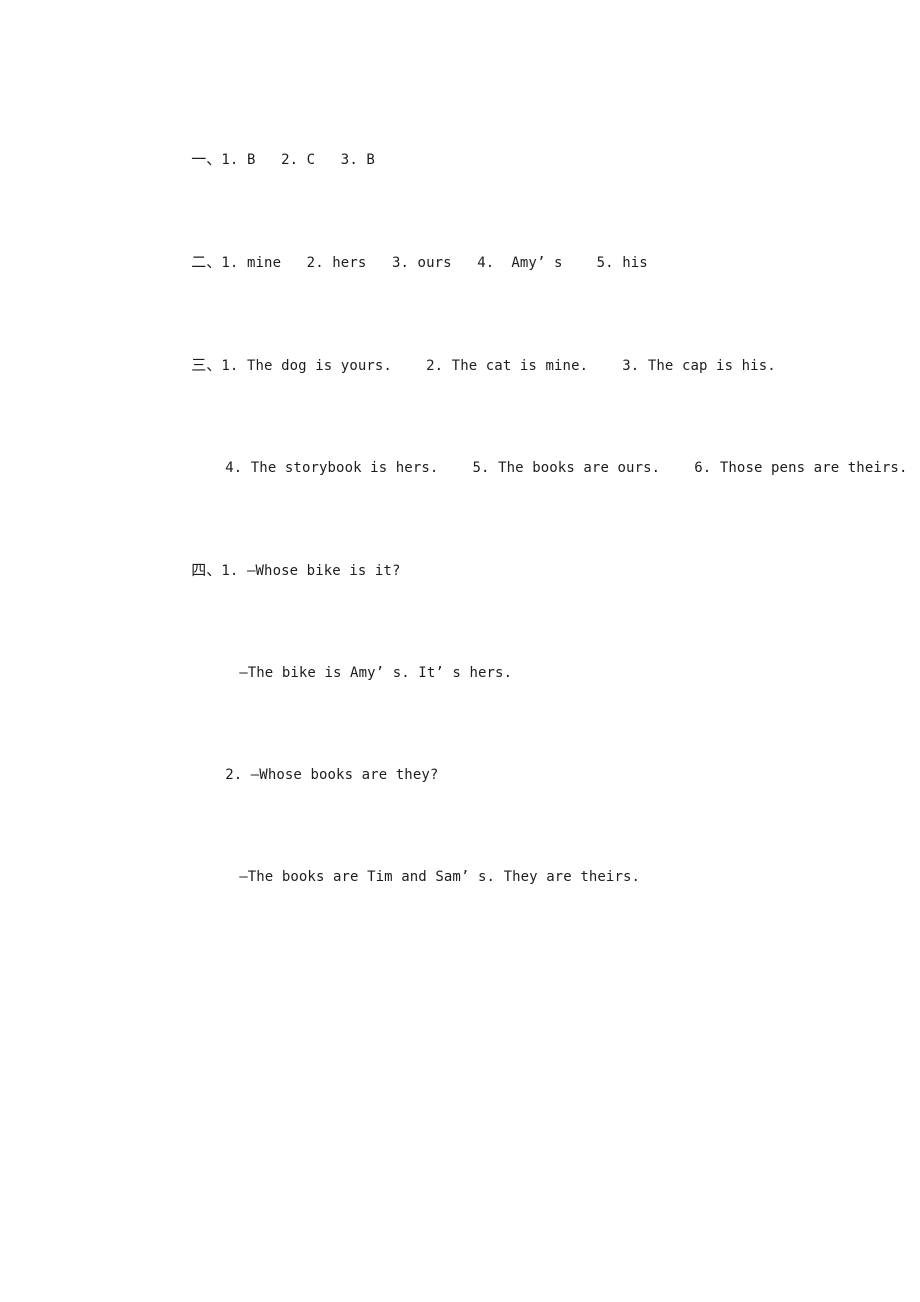 This screenshot has height=1302, width=920. What do you see at coordinates (298, 160) in the screenshot?
I see `answer-text-1: 1. B 2. C 3. B` at bounding box center [298, 160].